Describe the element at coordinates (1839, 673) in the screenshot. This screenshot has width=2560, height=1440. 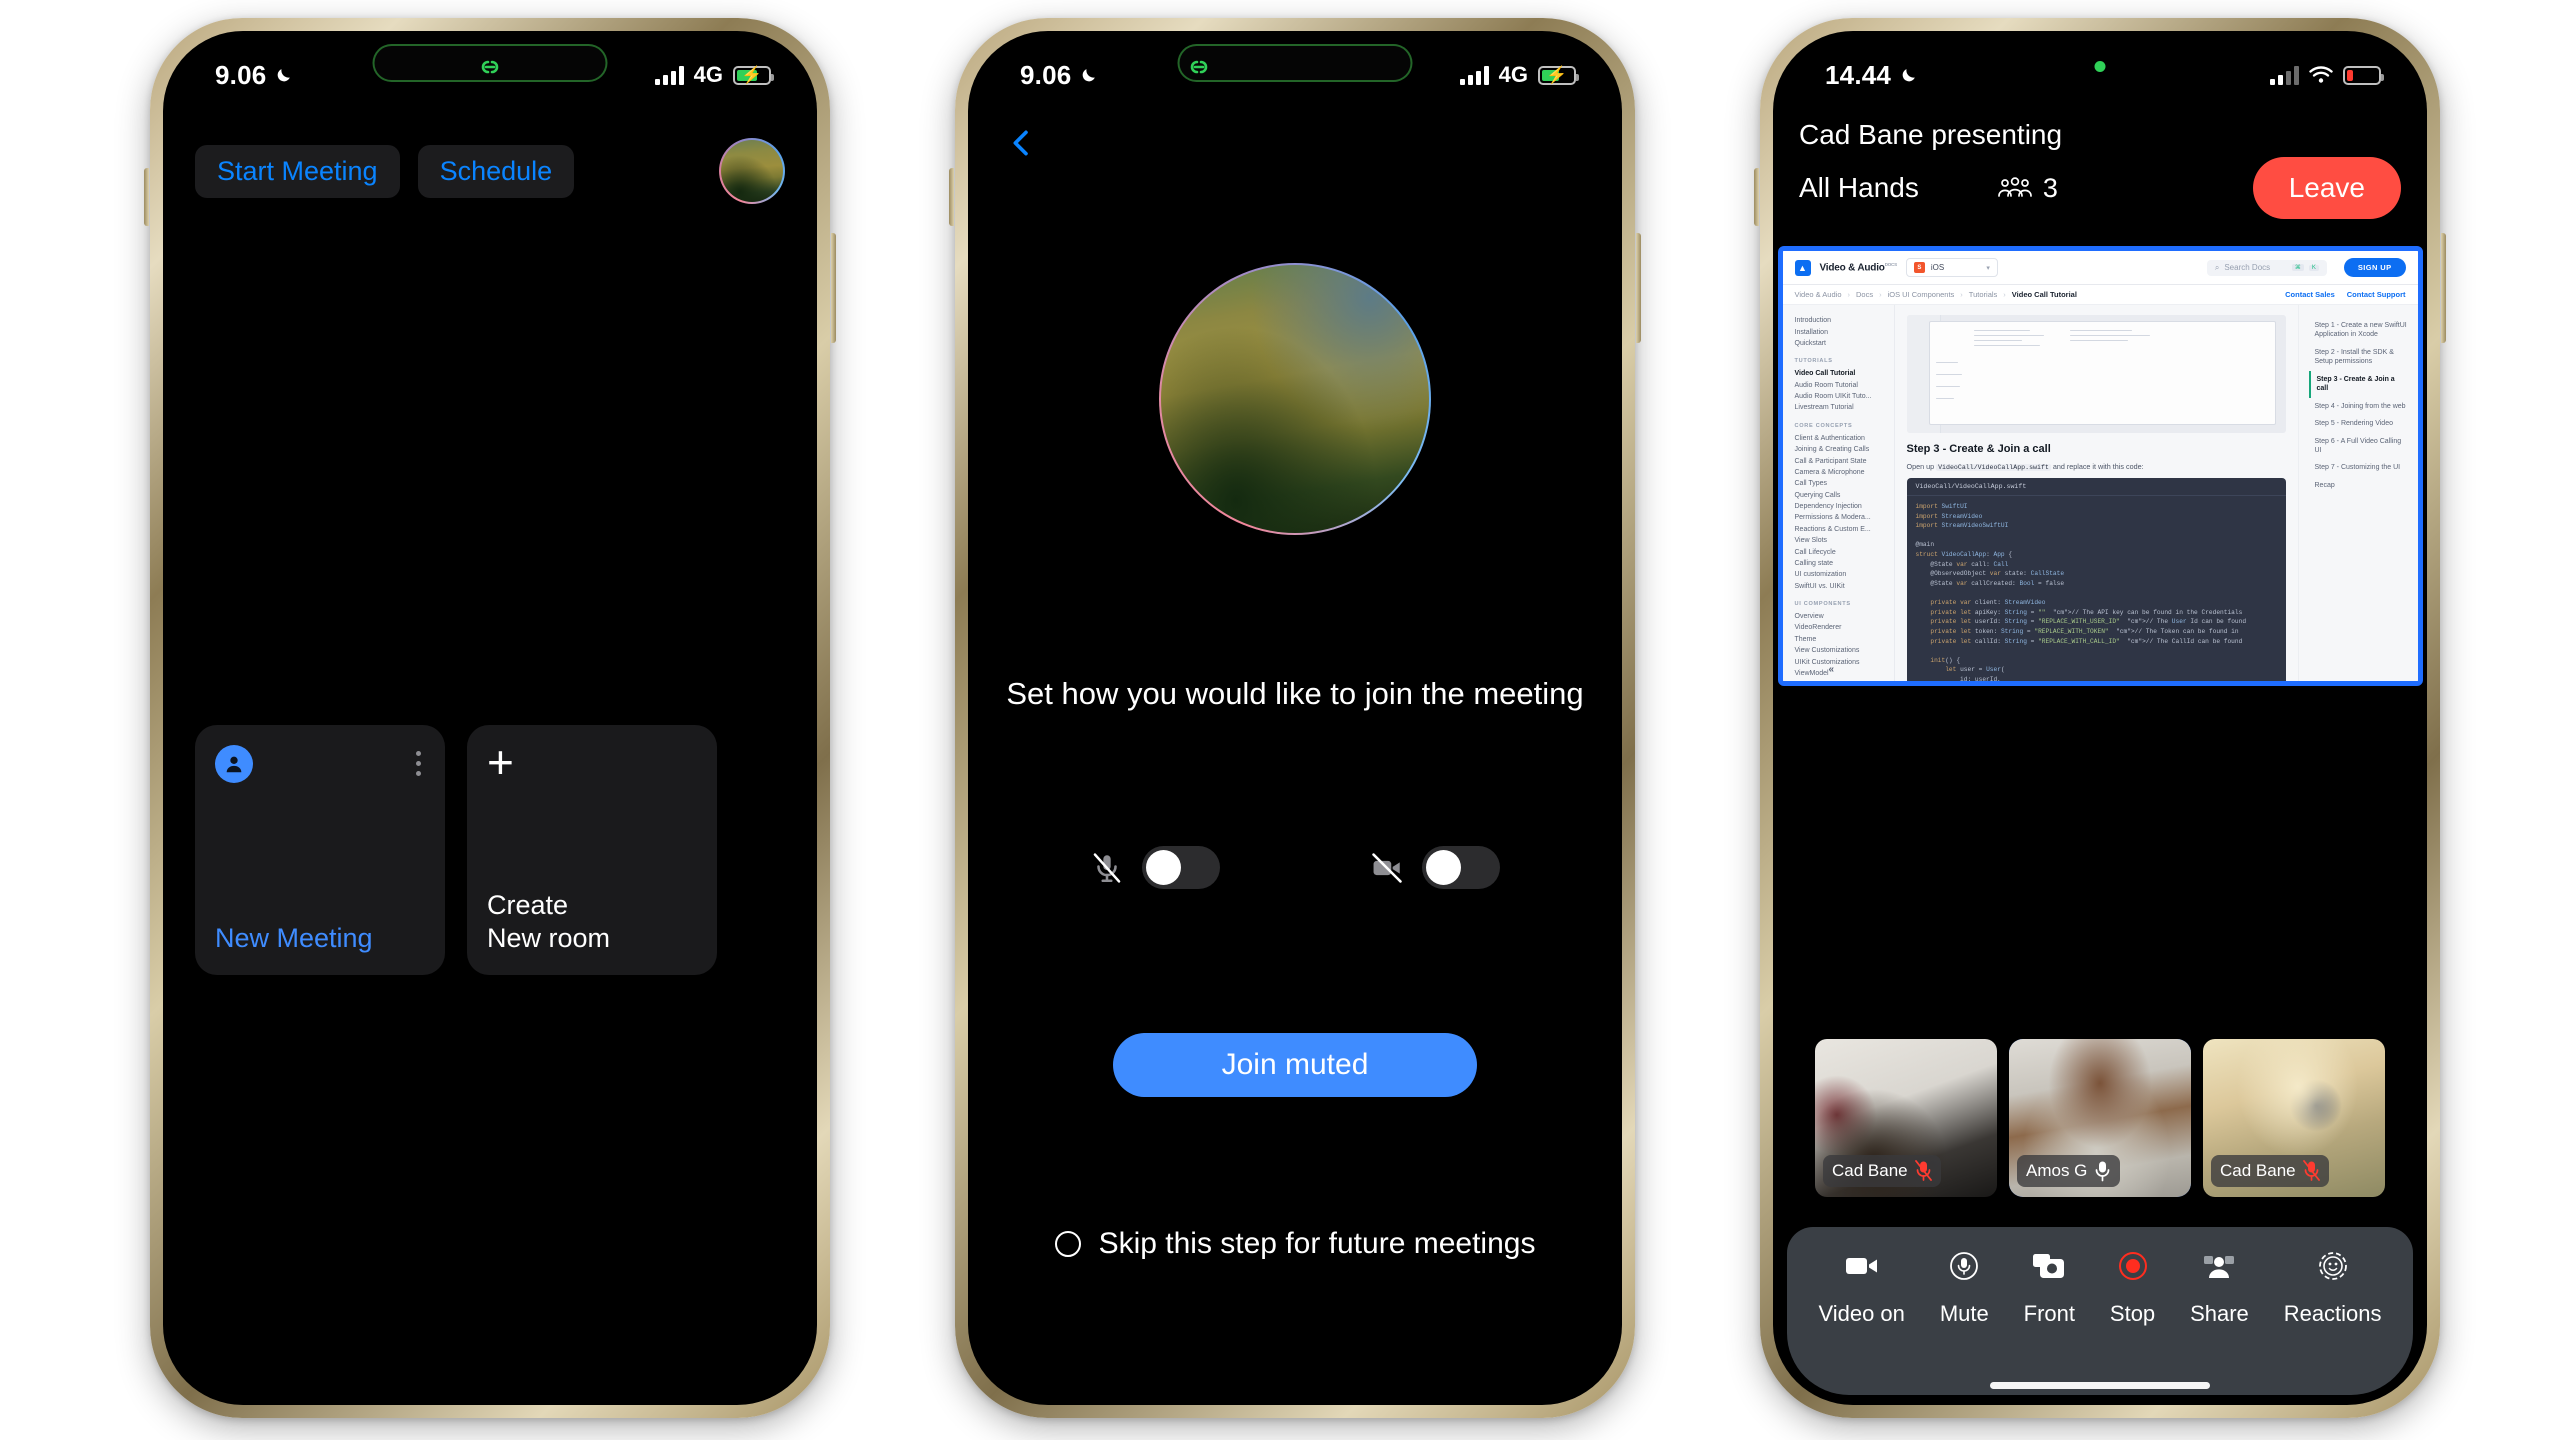
I see `docs-sidebar-item: ViewModel` at that location.